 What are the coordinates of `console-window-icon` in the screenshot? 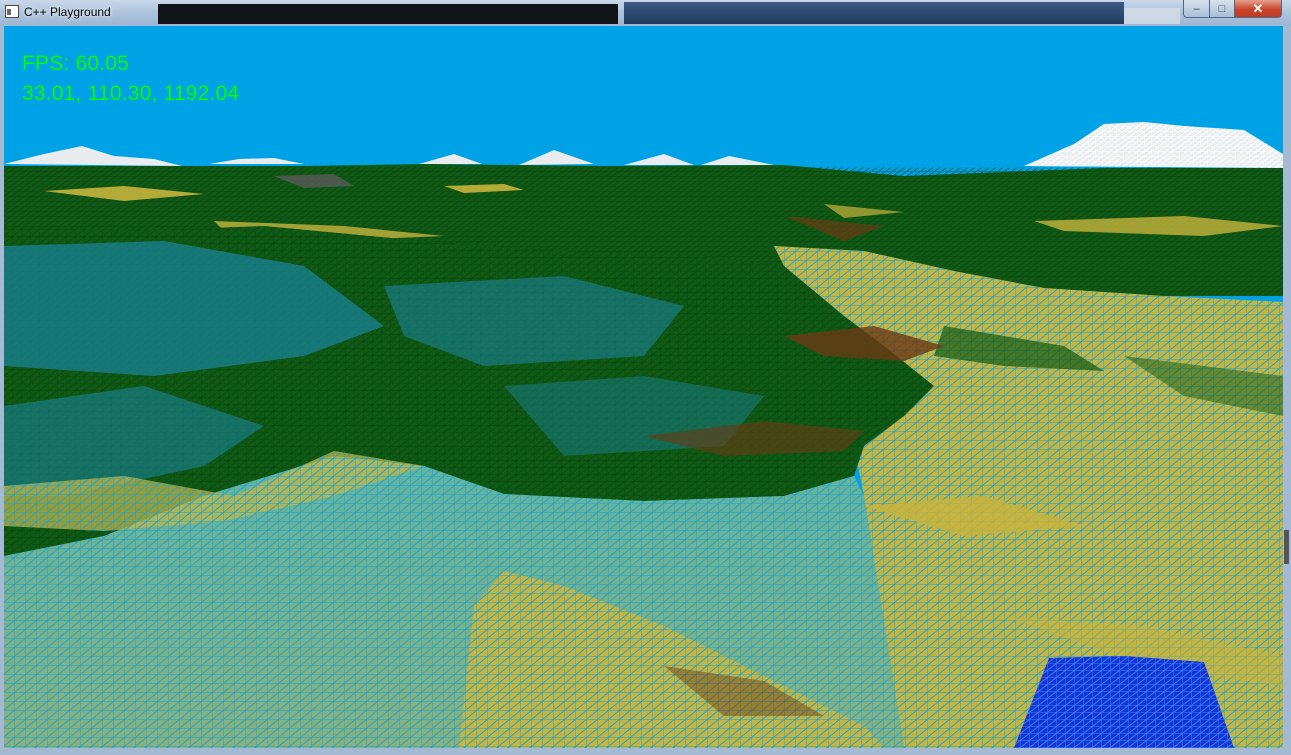 It's located at (12, 11).